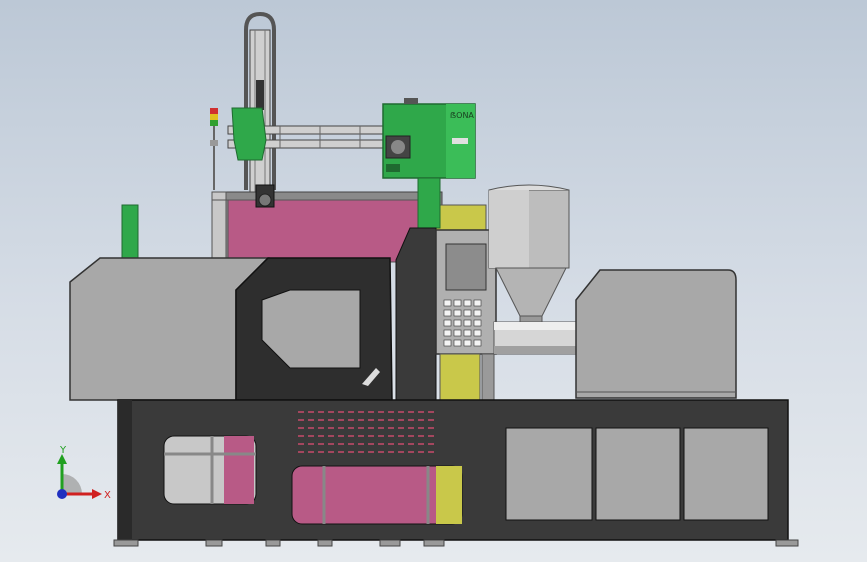 This screenshot has width=867, height=562. What do you see at coordinates (62, 494) in the screenshot?
I see `triad-z-axis` at bounding box center [62, 494].